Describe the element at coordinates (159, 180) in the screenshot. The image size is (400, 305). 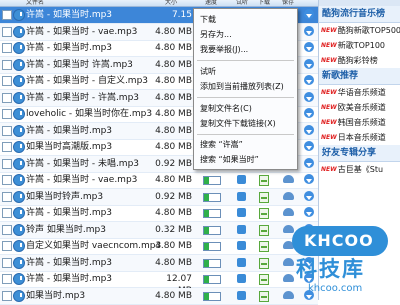
I see `song-row: 许嵩 - 如果当时 - vae.mp3 4.80 MB` at that location.